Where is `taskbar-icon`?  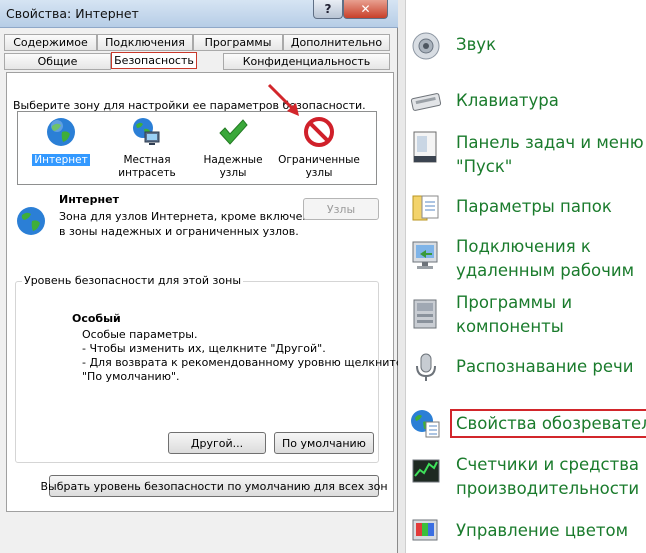 taskbar-icon is located at coordinates (425, 147).